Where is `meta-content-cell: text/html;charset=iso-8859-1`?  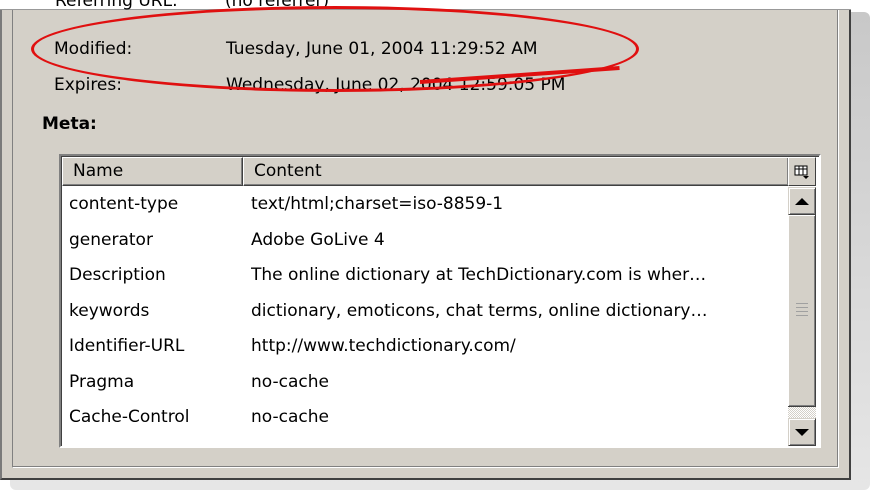 meta-content-cell: text/html;charset=iso-8859-1 is located at coordinates (377, 204).